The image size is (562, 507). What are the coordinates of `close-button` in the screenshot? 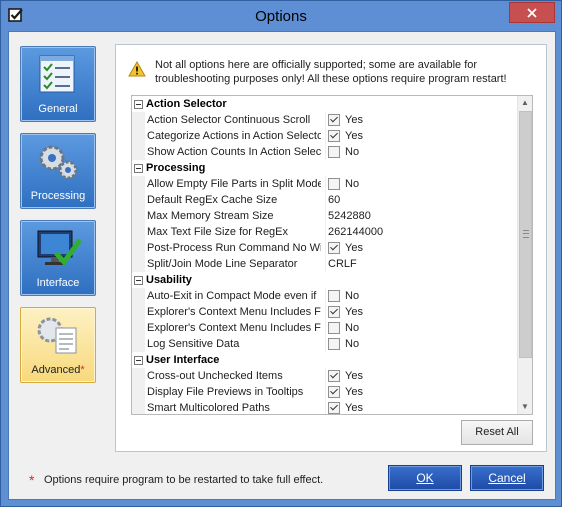 It's located at (532, 12).